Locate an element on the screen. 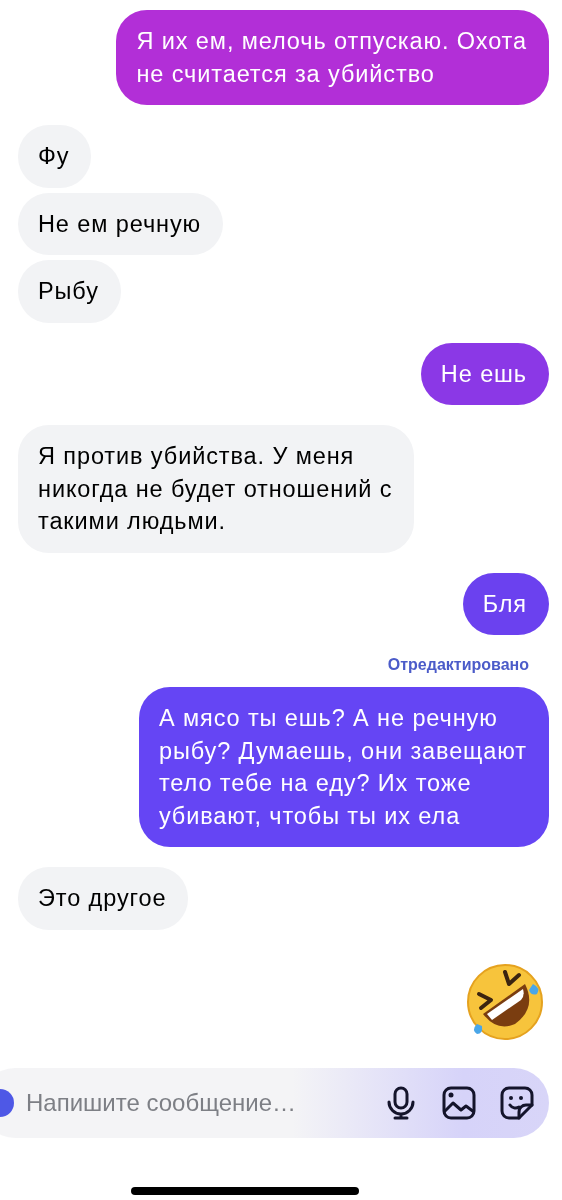 Image resolution: width=562 pixels, height=1200 pixels. laughing-emoji-icon is located at coordinates (505, 1001).